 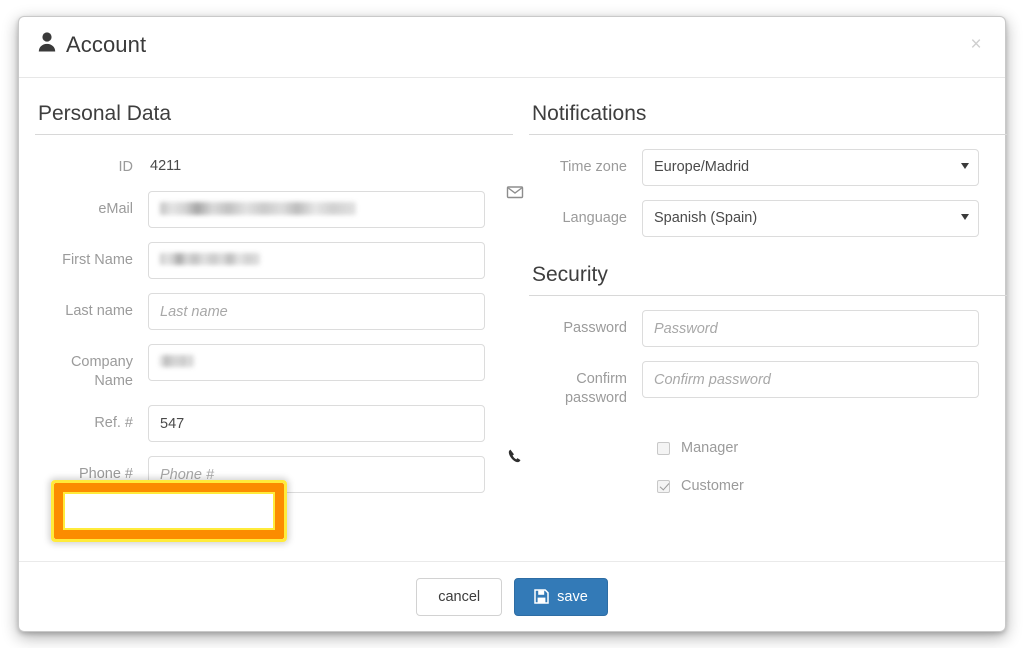 I want to click on last-name-input, so click(x=316, y=311).